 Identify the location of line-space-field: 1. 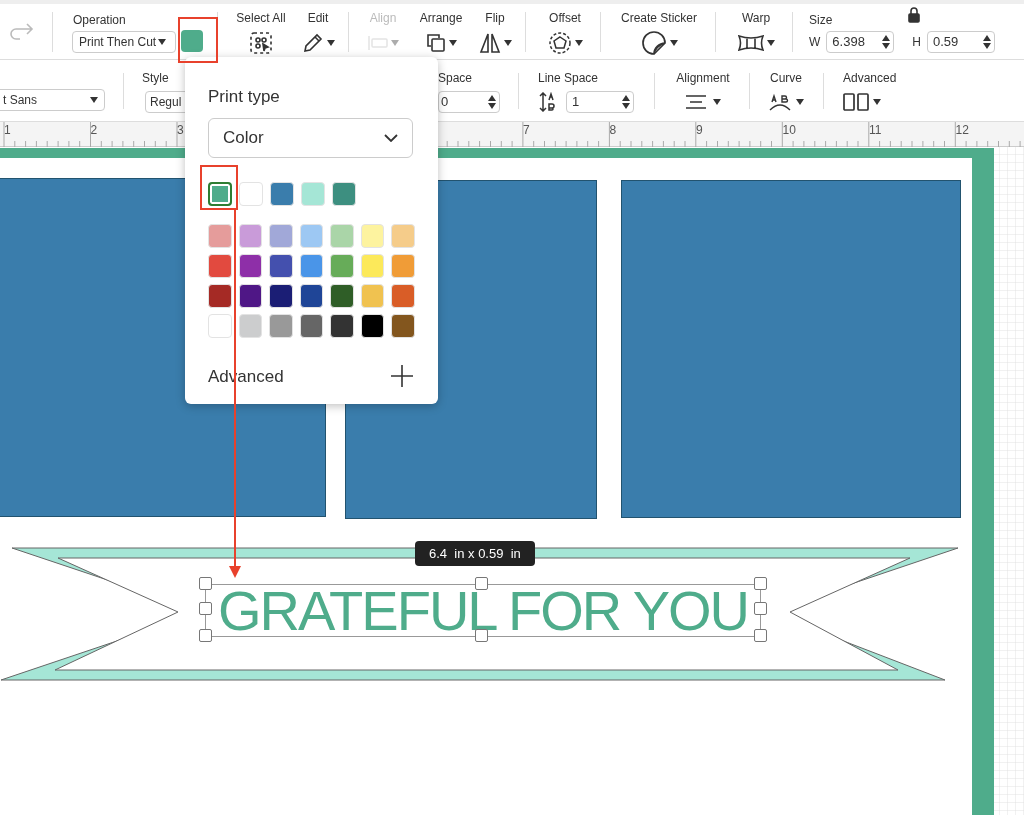
(600, 101).